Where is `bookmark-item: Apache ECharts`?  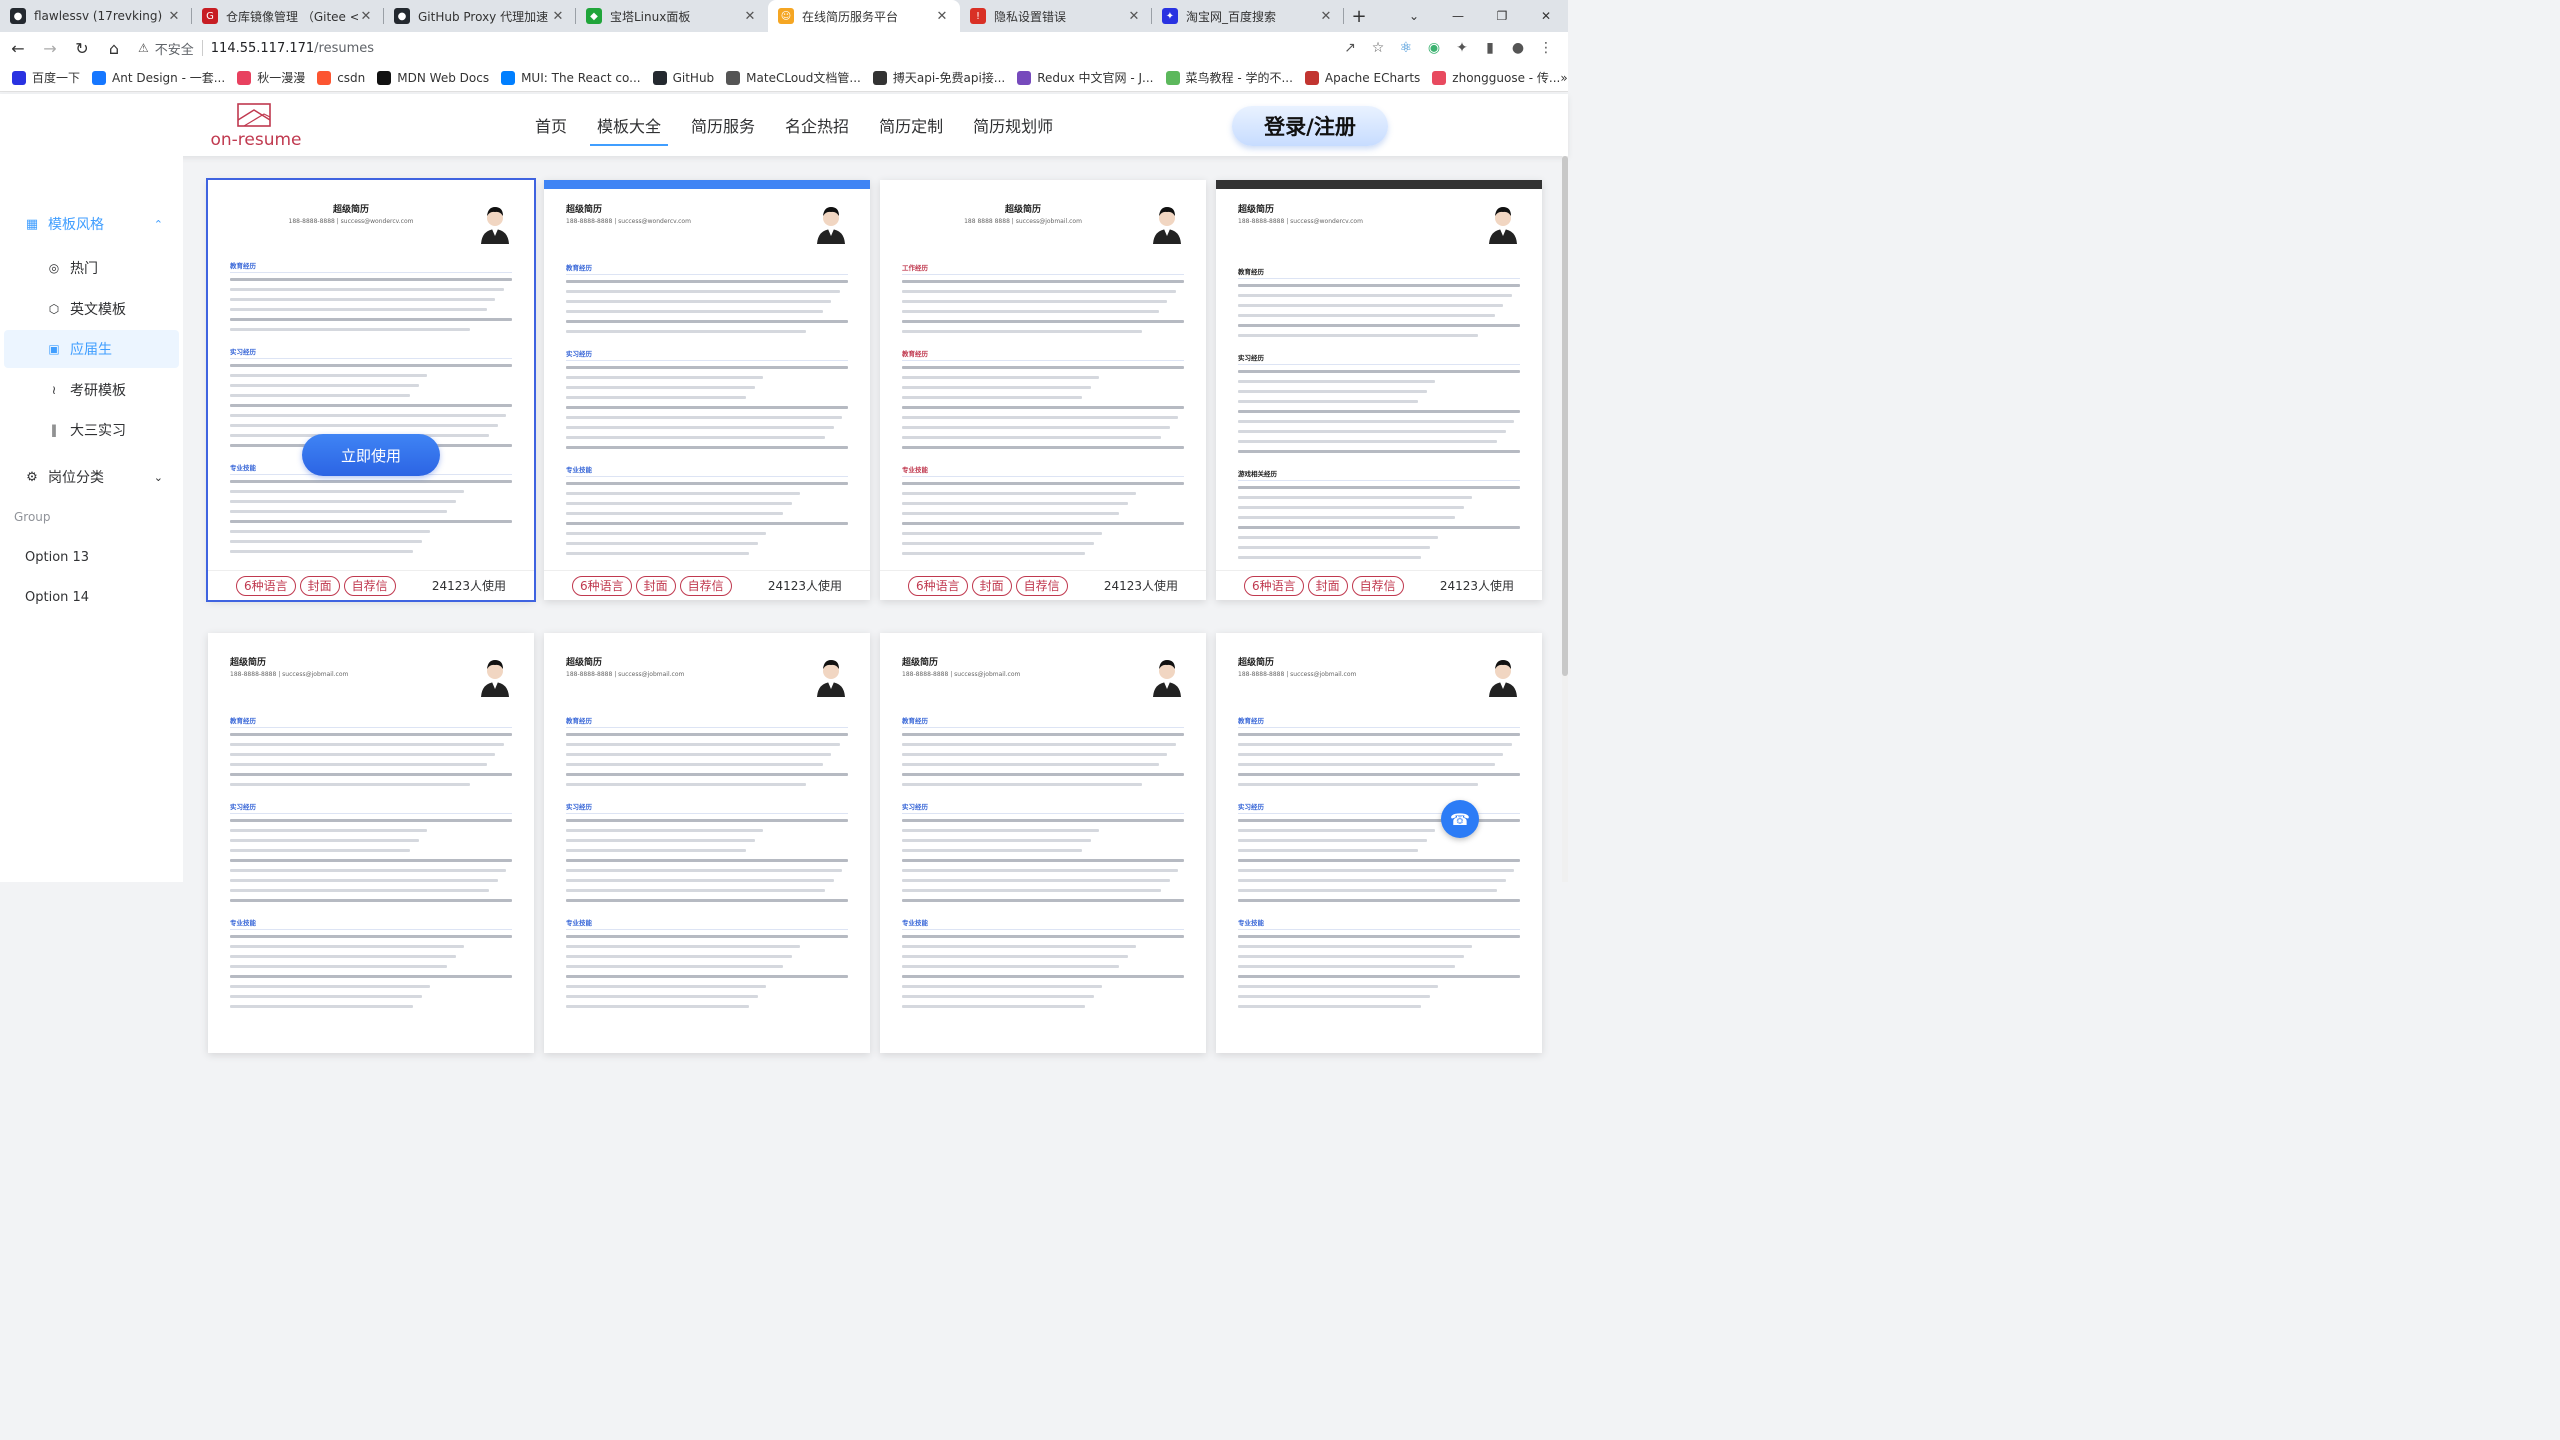
bookmark-item: Apache ECharts is located at coordinates (1362, 77).